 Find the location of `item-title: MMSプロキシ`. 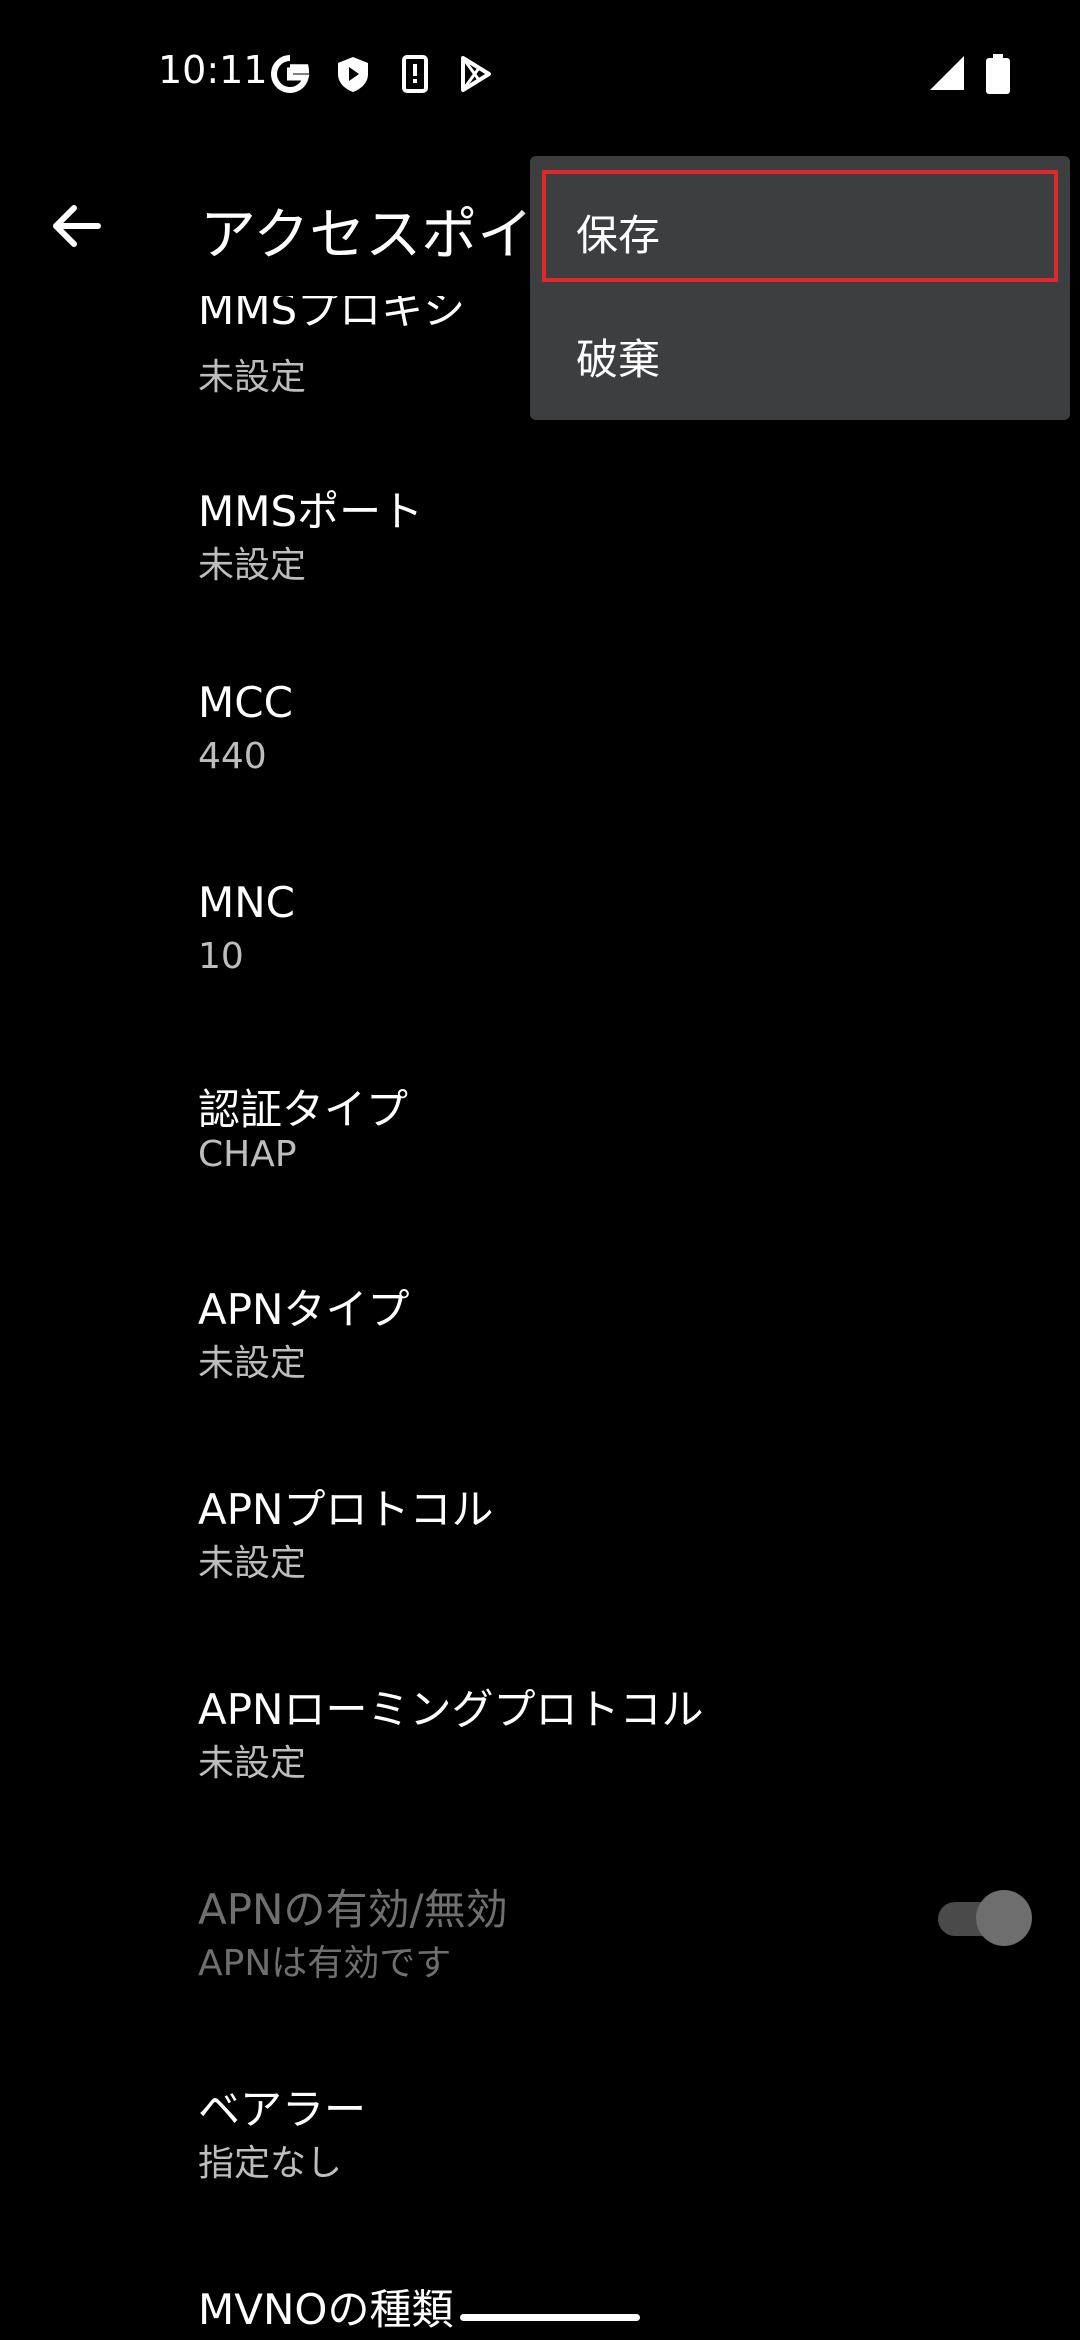

item-title: MMSプロキシ is located at coordinates (332, 315).